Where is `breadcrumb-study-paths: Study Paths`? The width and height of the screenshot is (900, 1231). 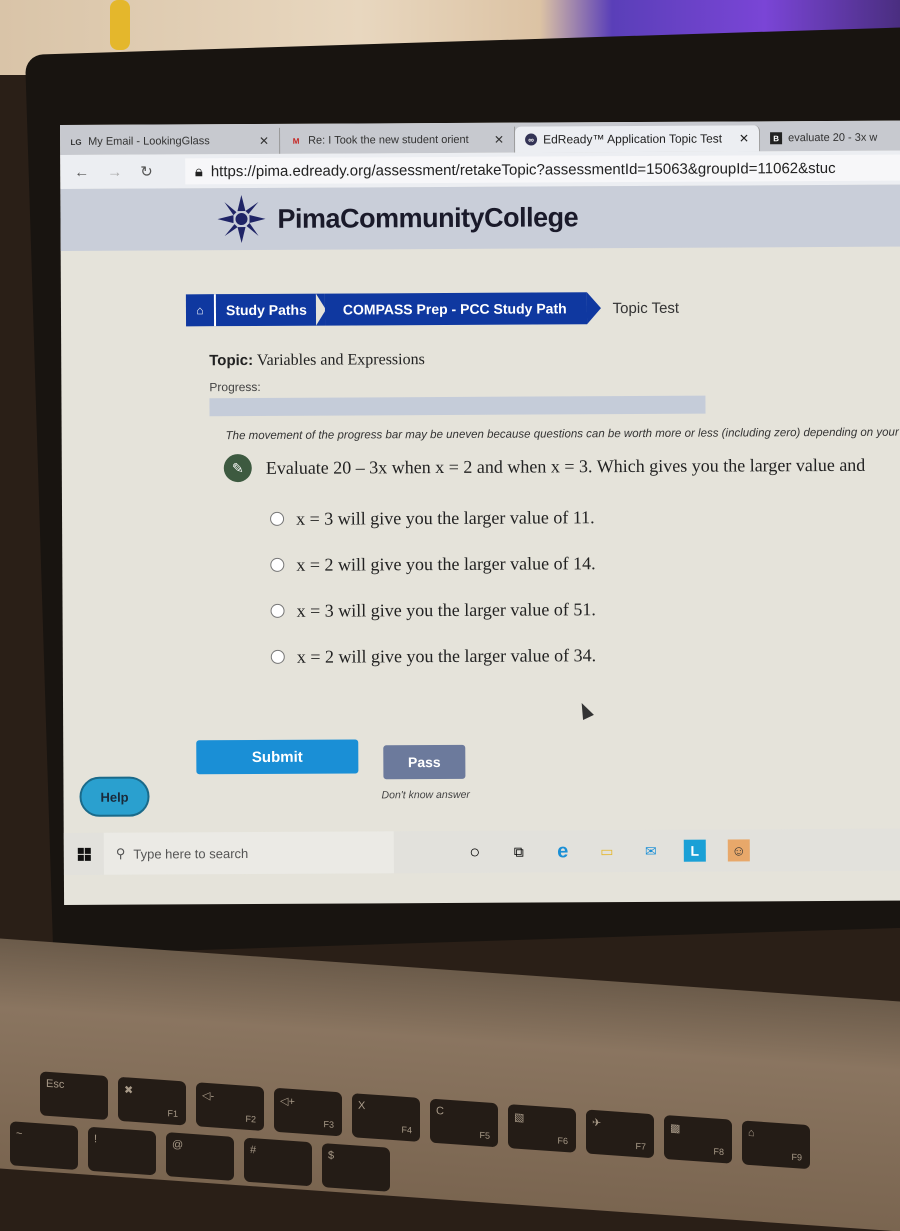 breadcrumb-study-paths: Study Paths is located at coordinates (270, 310).